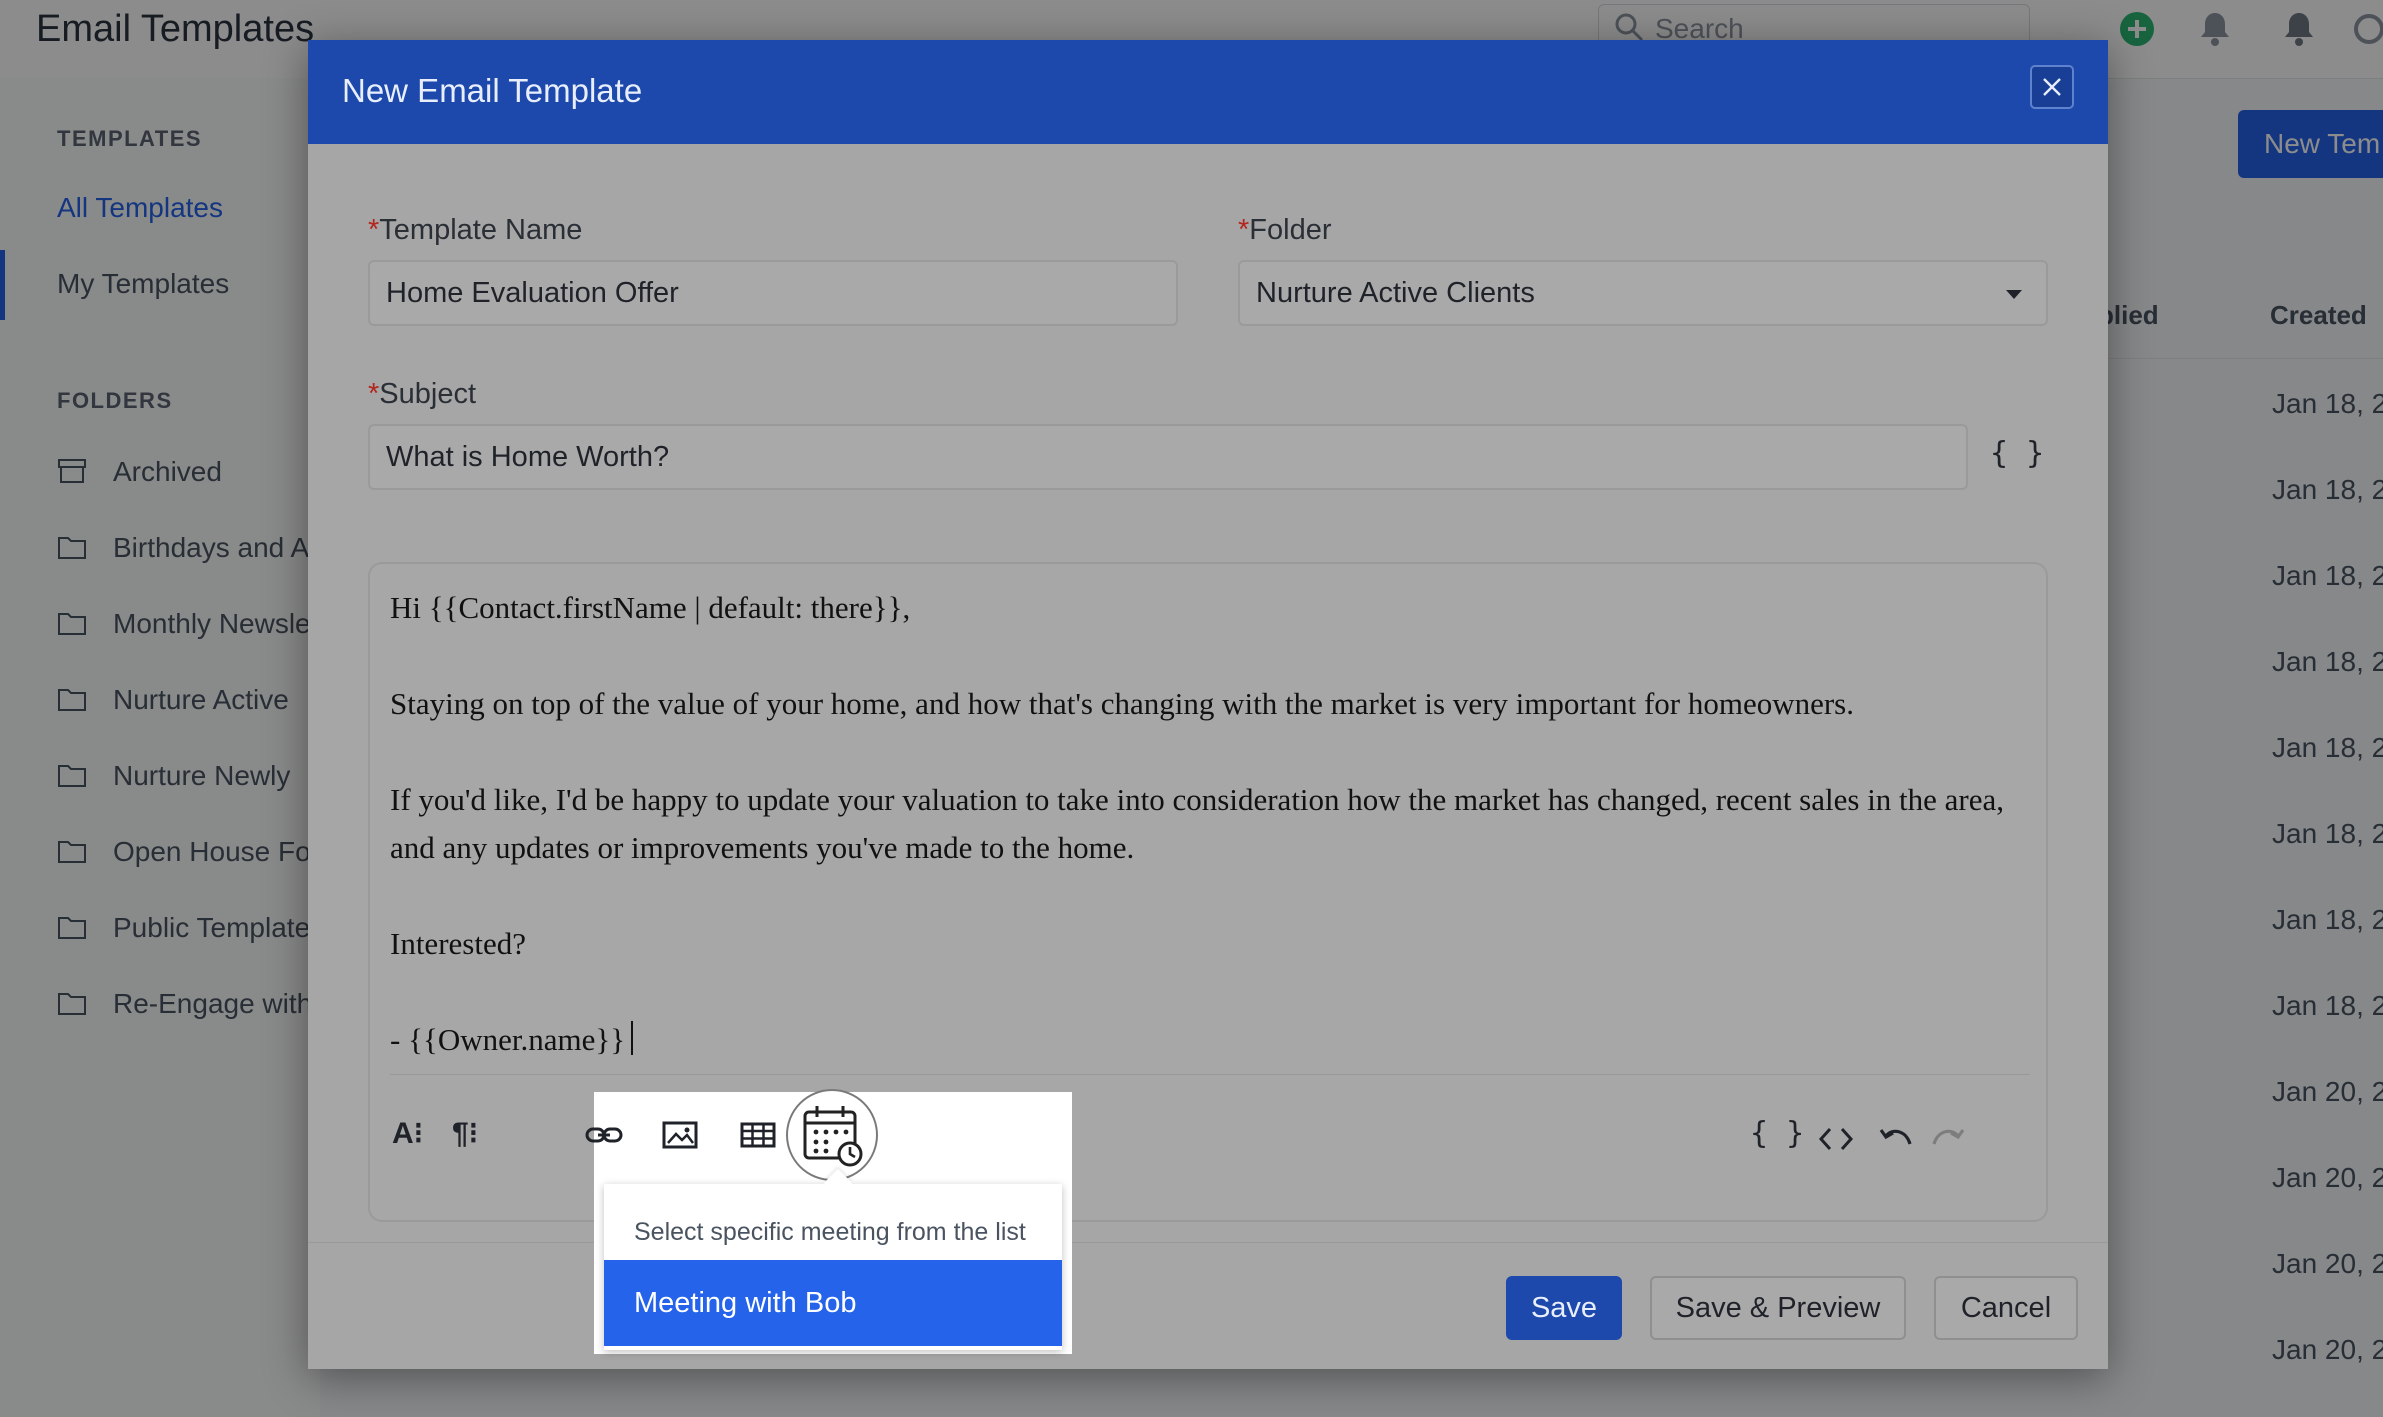 This screenshot has width=2383, height=1417. Describe the element at coordinates (1777, 1133) in the screenshot. I see `insert-merge-field-icon: { }` at that location.